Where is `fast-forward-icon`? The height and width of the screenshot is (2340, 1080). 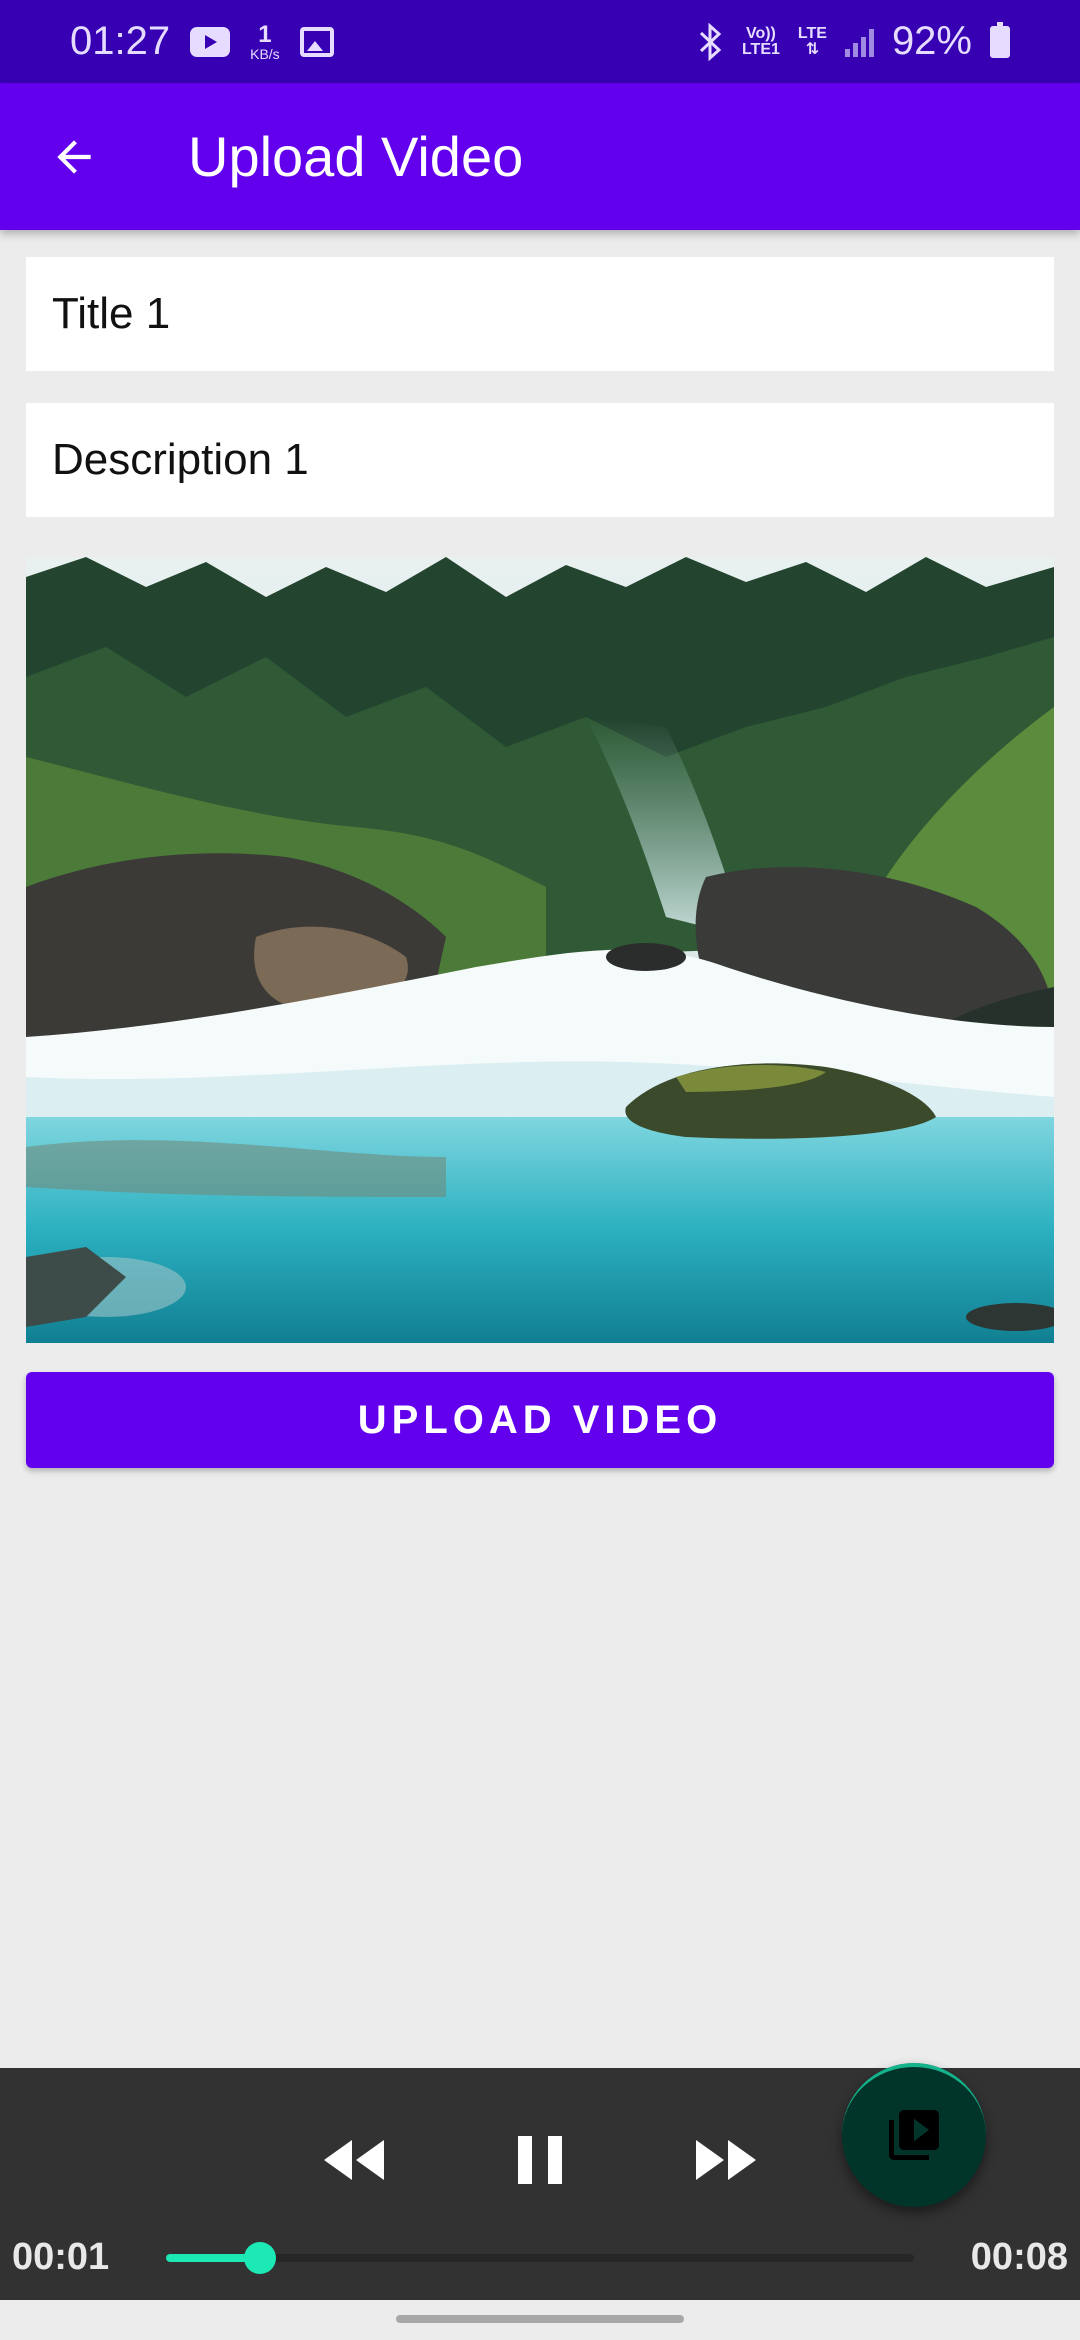
fast-forward-icon is located at coordinates (726, 2160).